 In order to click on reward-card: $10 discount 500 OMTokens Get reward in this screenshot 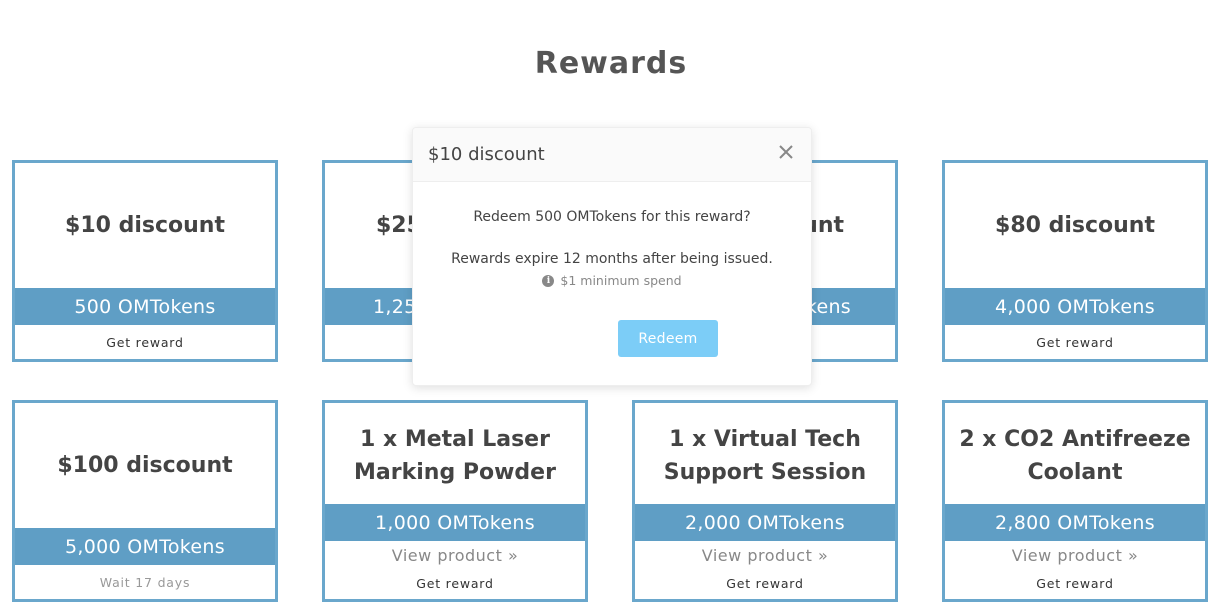, I will do `click(145, 261)`.